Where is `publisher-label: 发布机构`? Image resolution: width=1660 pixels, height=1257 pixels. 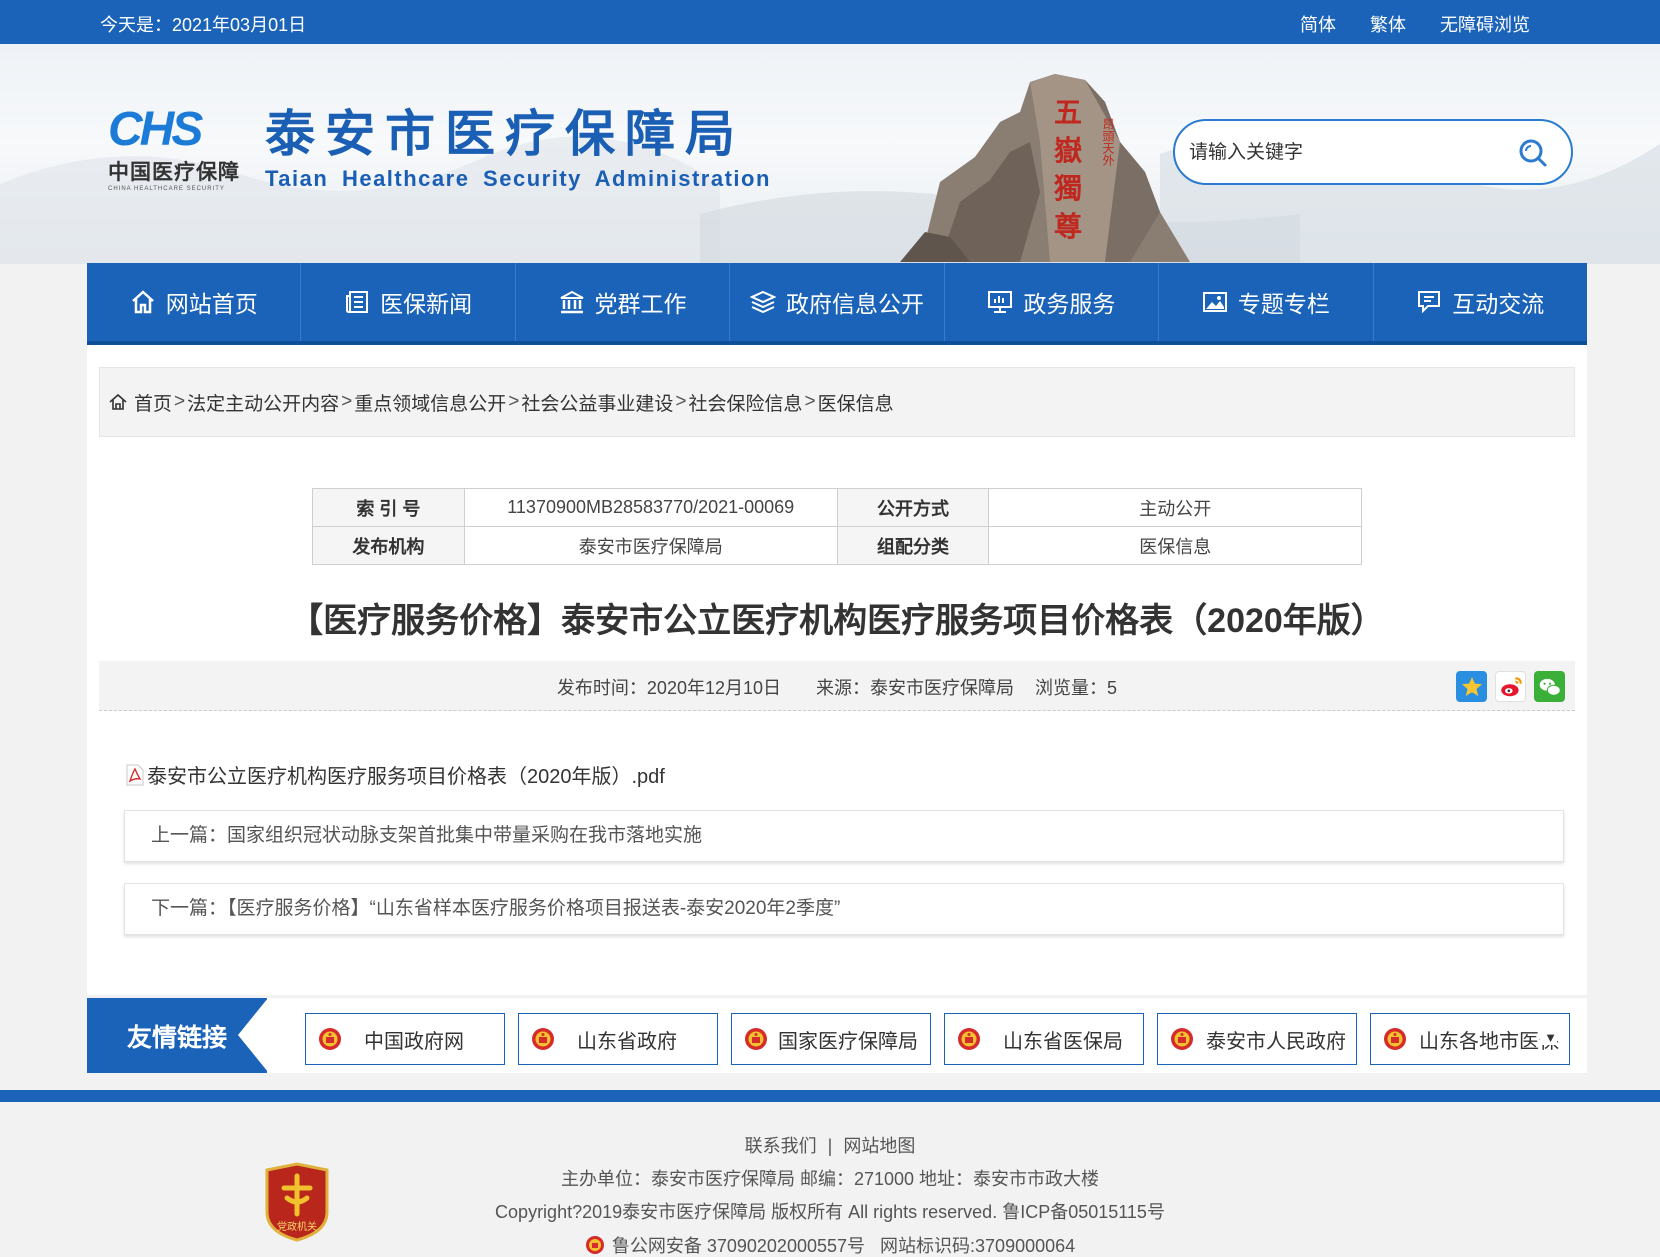 publisher-label: 发布机构 is located at coordinates (388, 545).